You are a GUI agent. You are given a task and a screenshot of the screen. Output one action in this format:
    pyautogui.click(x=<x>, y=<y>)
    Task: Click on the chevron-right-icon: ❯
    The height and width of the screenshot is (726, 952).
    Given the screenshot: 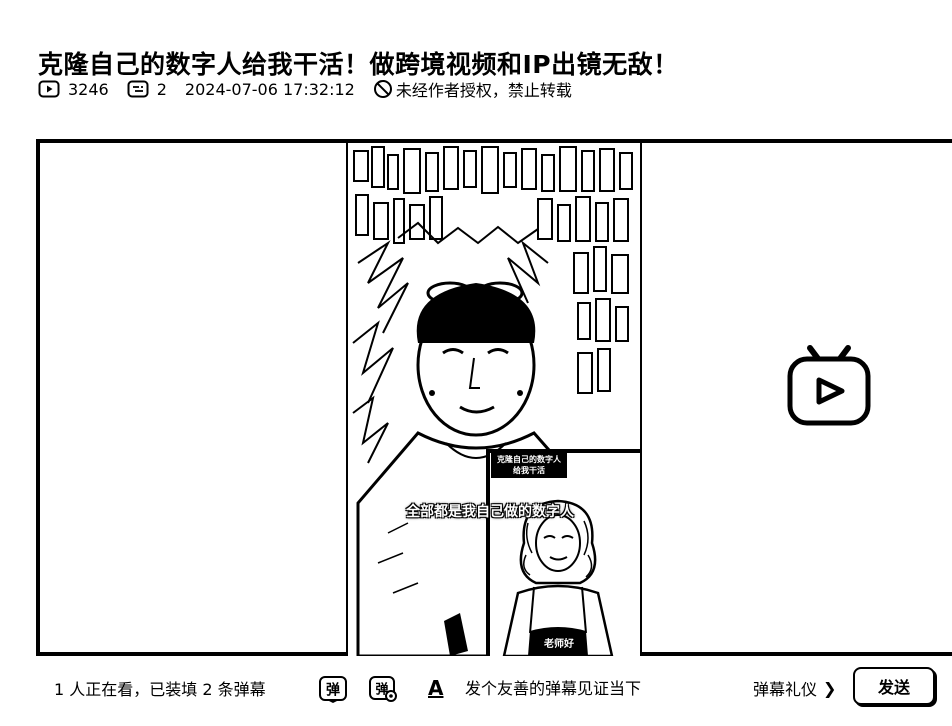 What is the action you would take?
    pyautogui.click(x=830, y=688)
    